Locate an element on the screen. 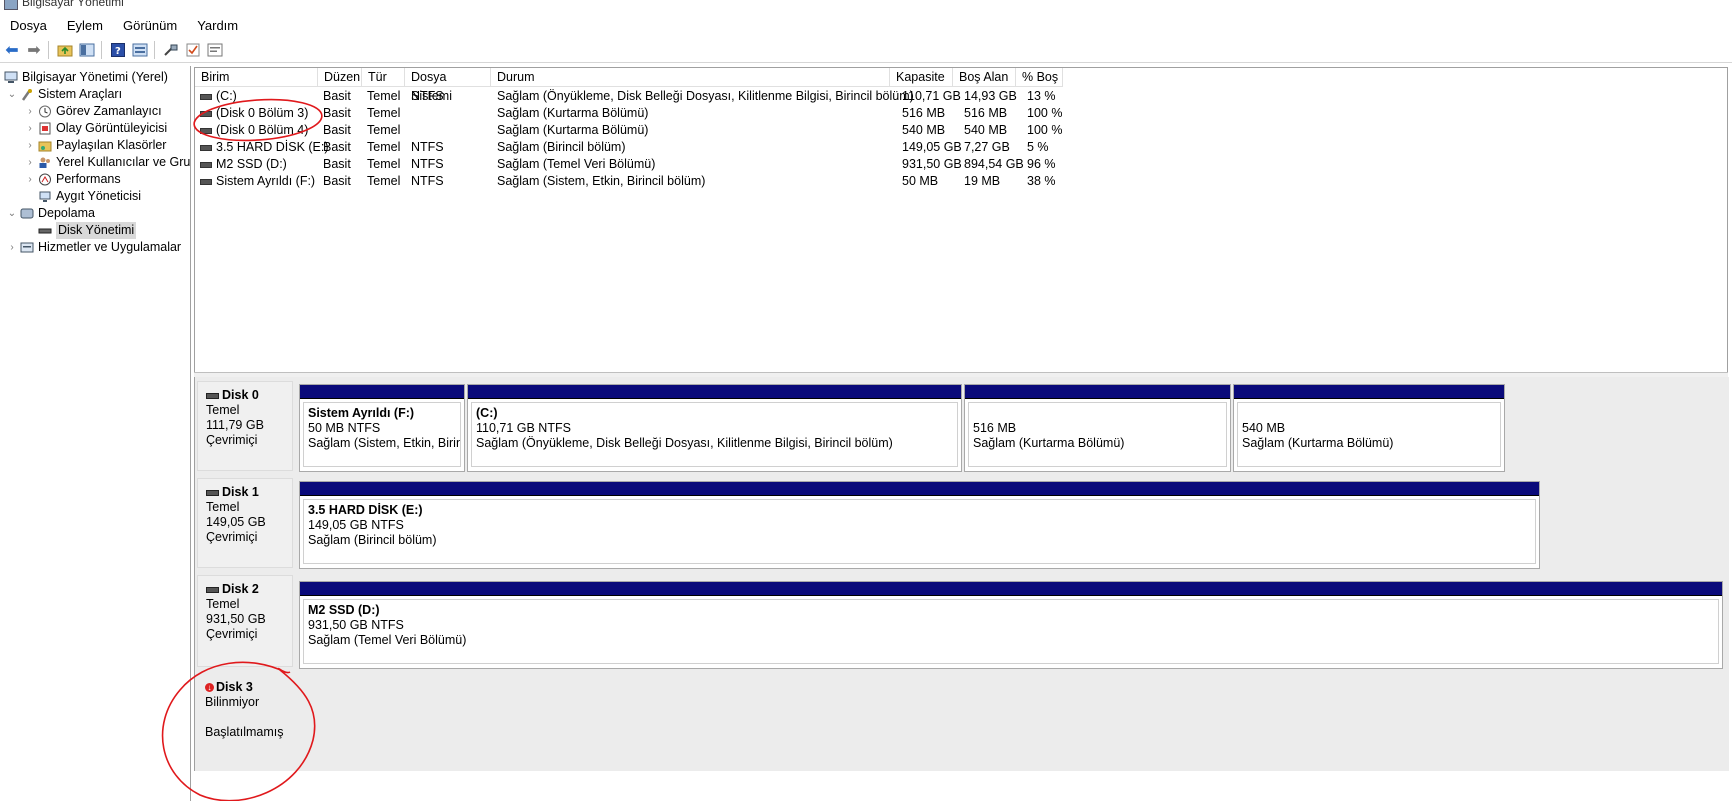 This screenshot has width=1732, height=801. show-hide-tree-icon is located at coordinates (87, 50).